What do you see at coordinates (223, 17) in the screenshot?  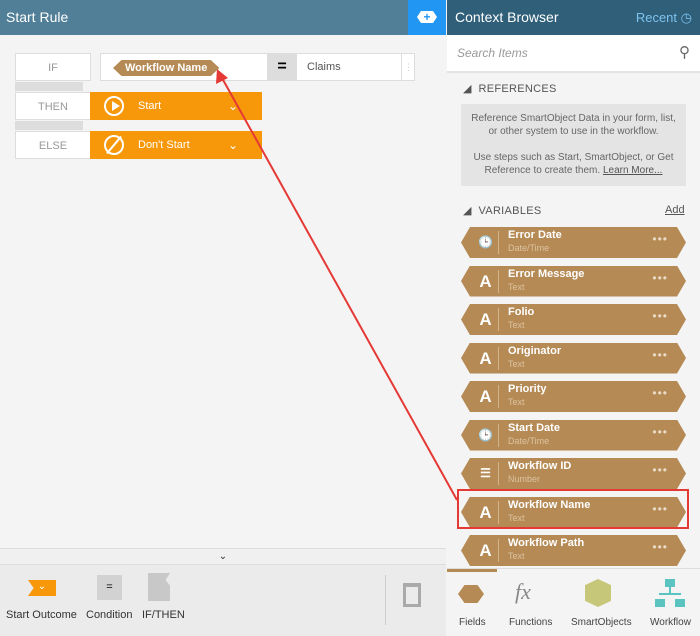 I see `rule-header: Start Rule` at bounding box center [223, 17].